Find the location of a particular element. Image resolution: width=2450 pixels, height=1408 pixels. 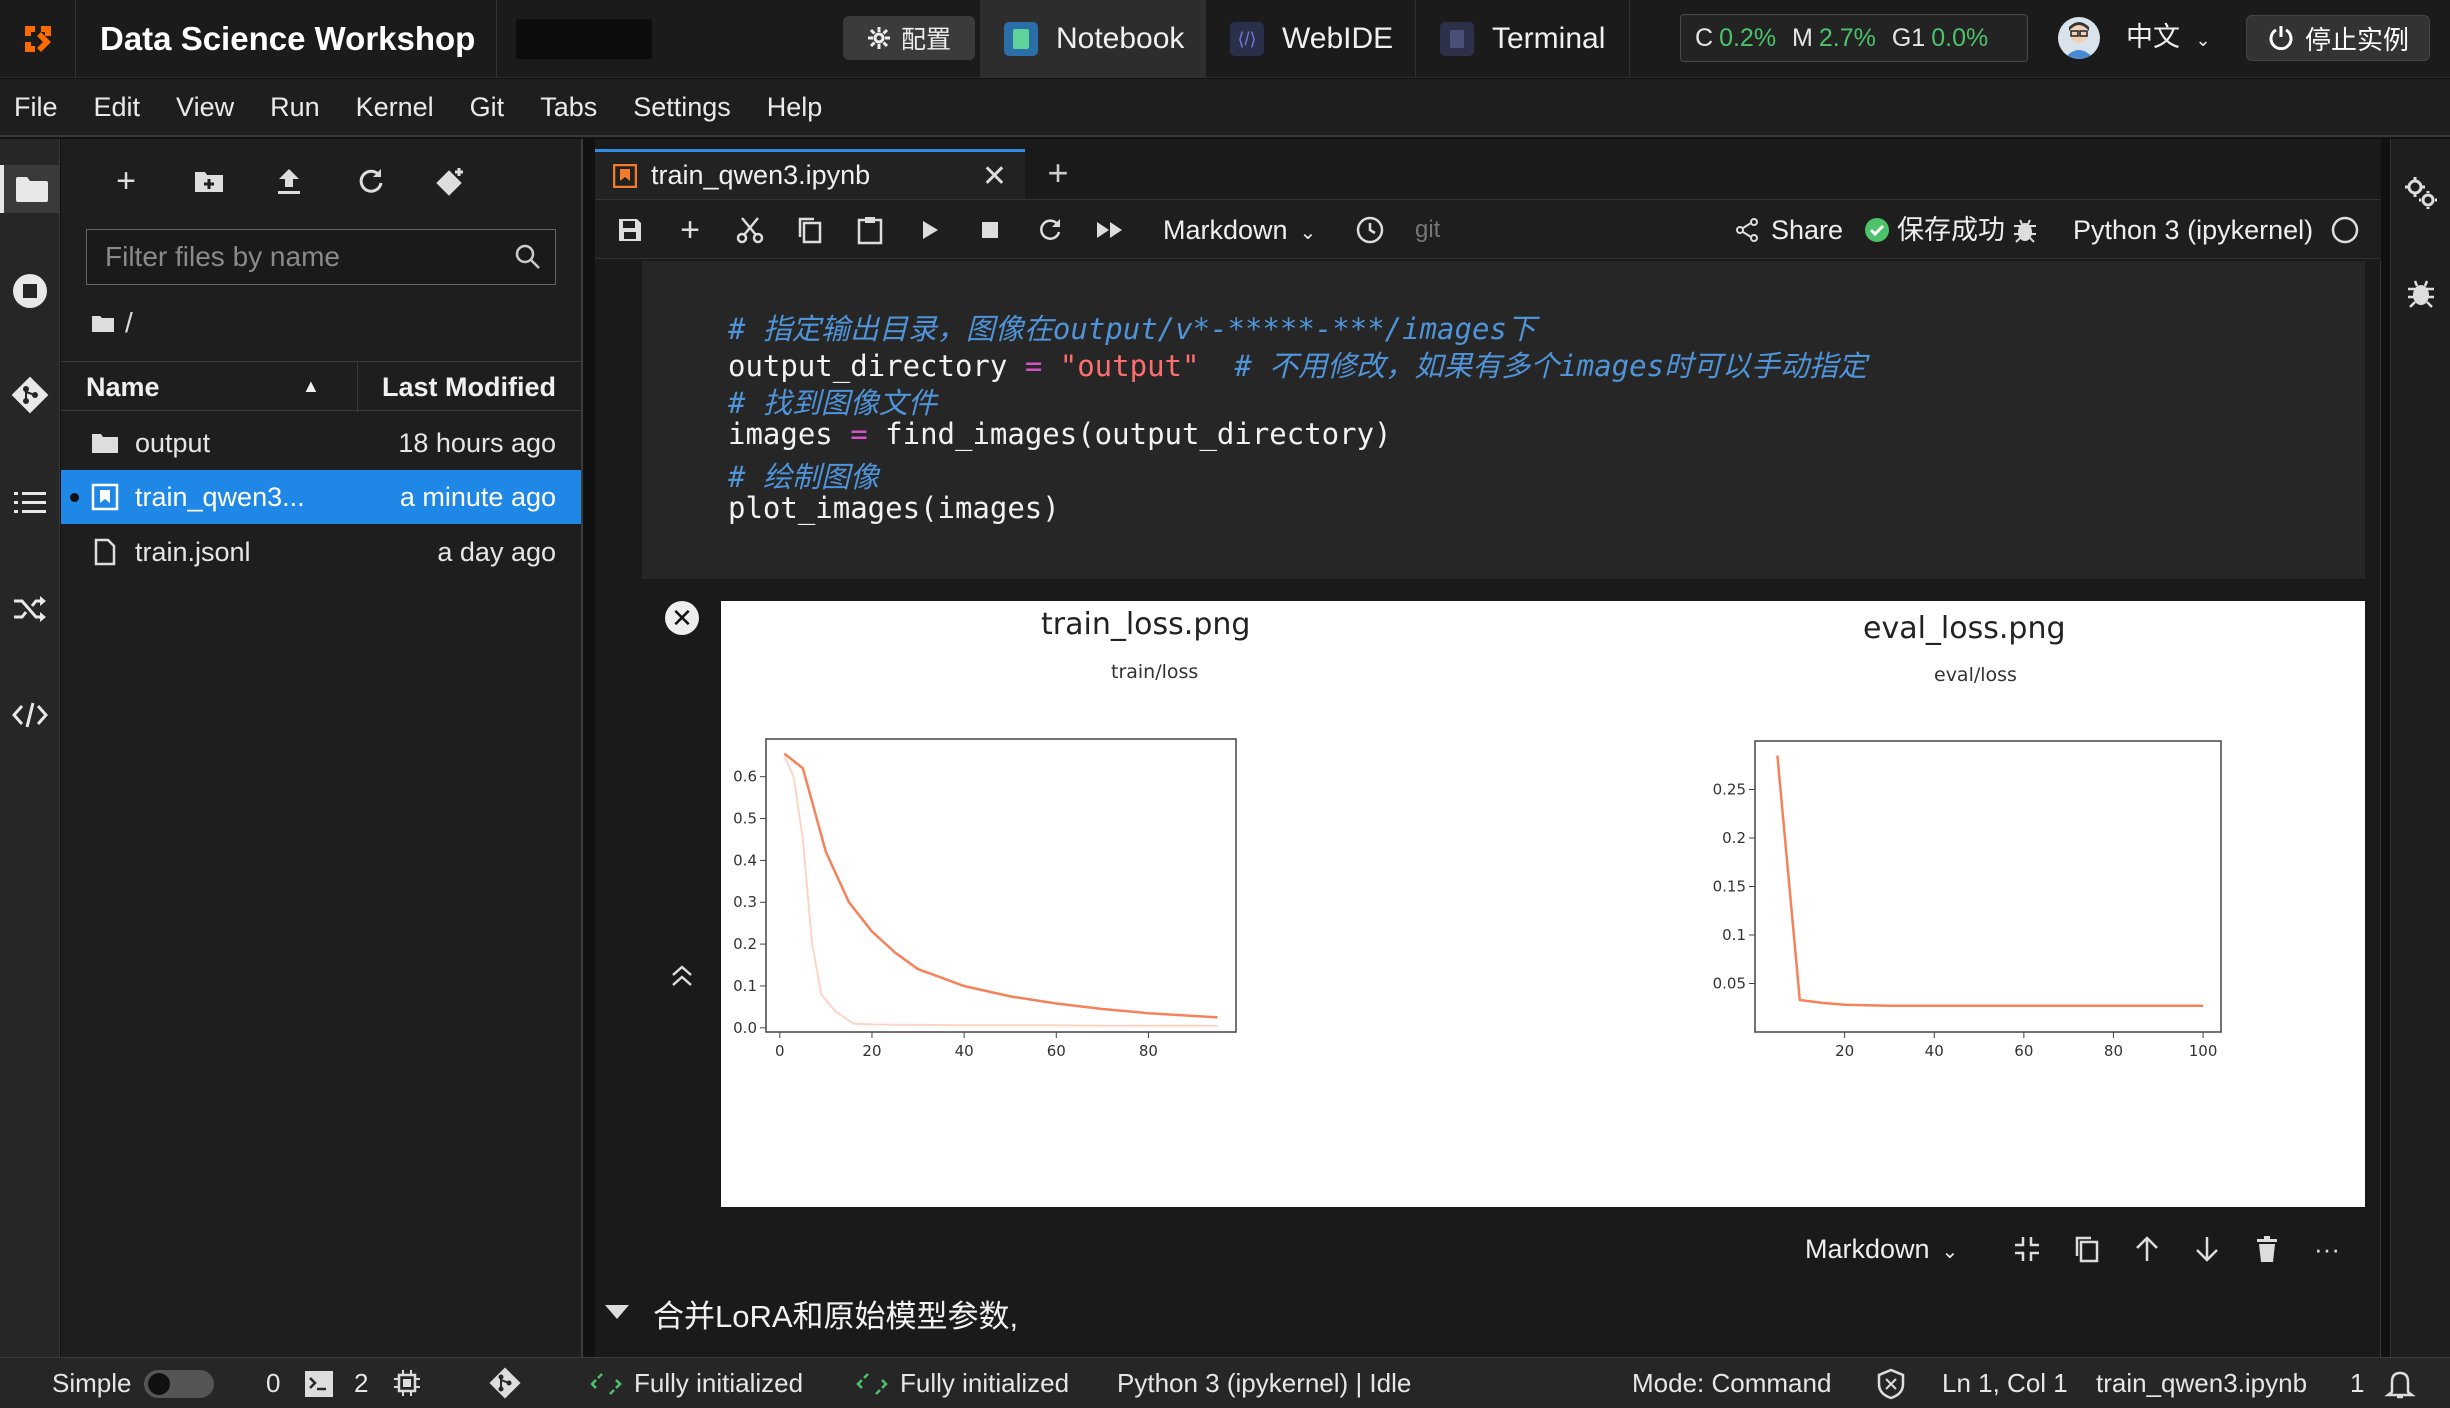

sort-asc-icon: ▲ is located at coordinates (311, 386).